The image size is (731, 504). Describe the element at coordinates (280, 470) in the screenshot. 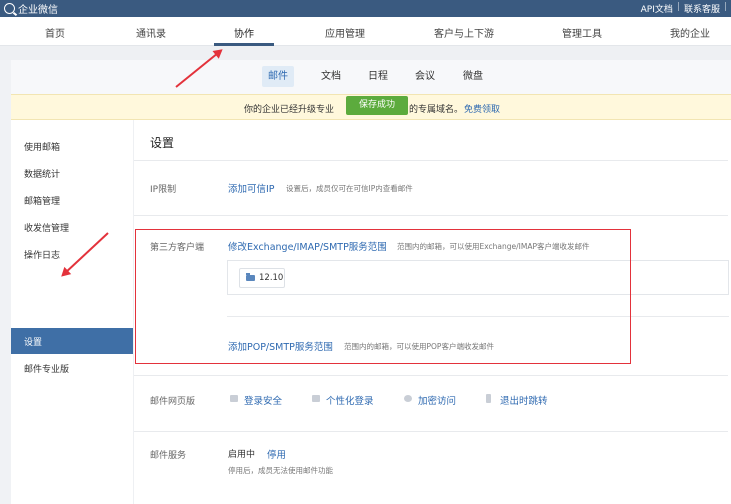

I see `disable-service-note: 停用后，成员无法使用邮件功能` at that location.